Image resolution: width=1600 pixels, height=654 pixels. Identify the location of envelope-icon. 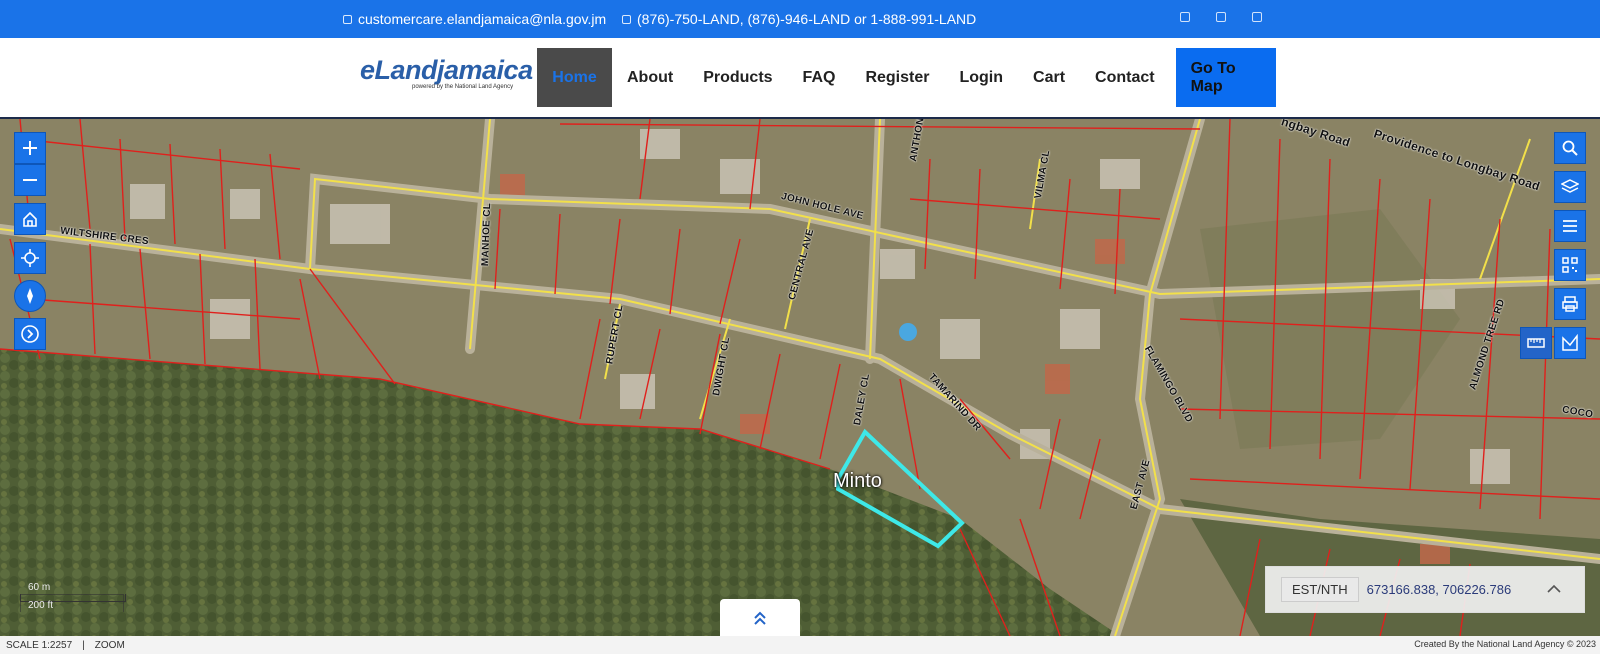
(347, 19).